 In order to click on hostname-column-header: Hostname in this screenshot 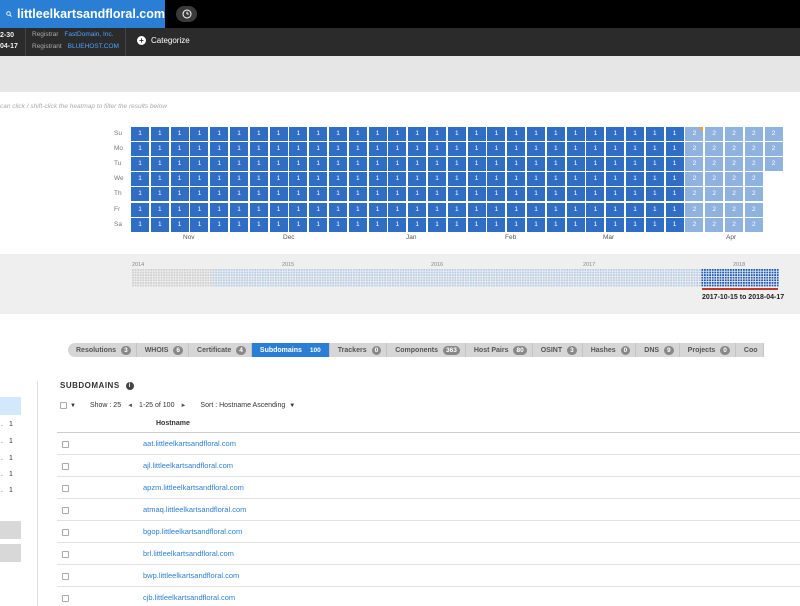, I will do `click(173, 423)`.